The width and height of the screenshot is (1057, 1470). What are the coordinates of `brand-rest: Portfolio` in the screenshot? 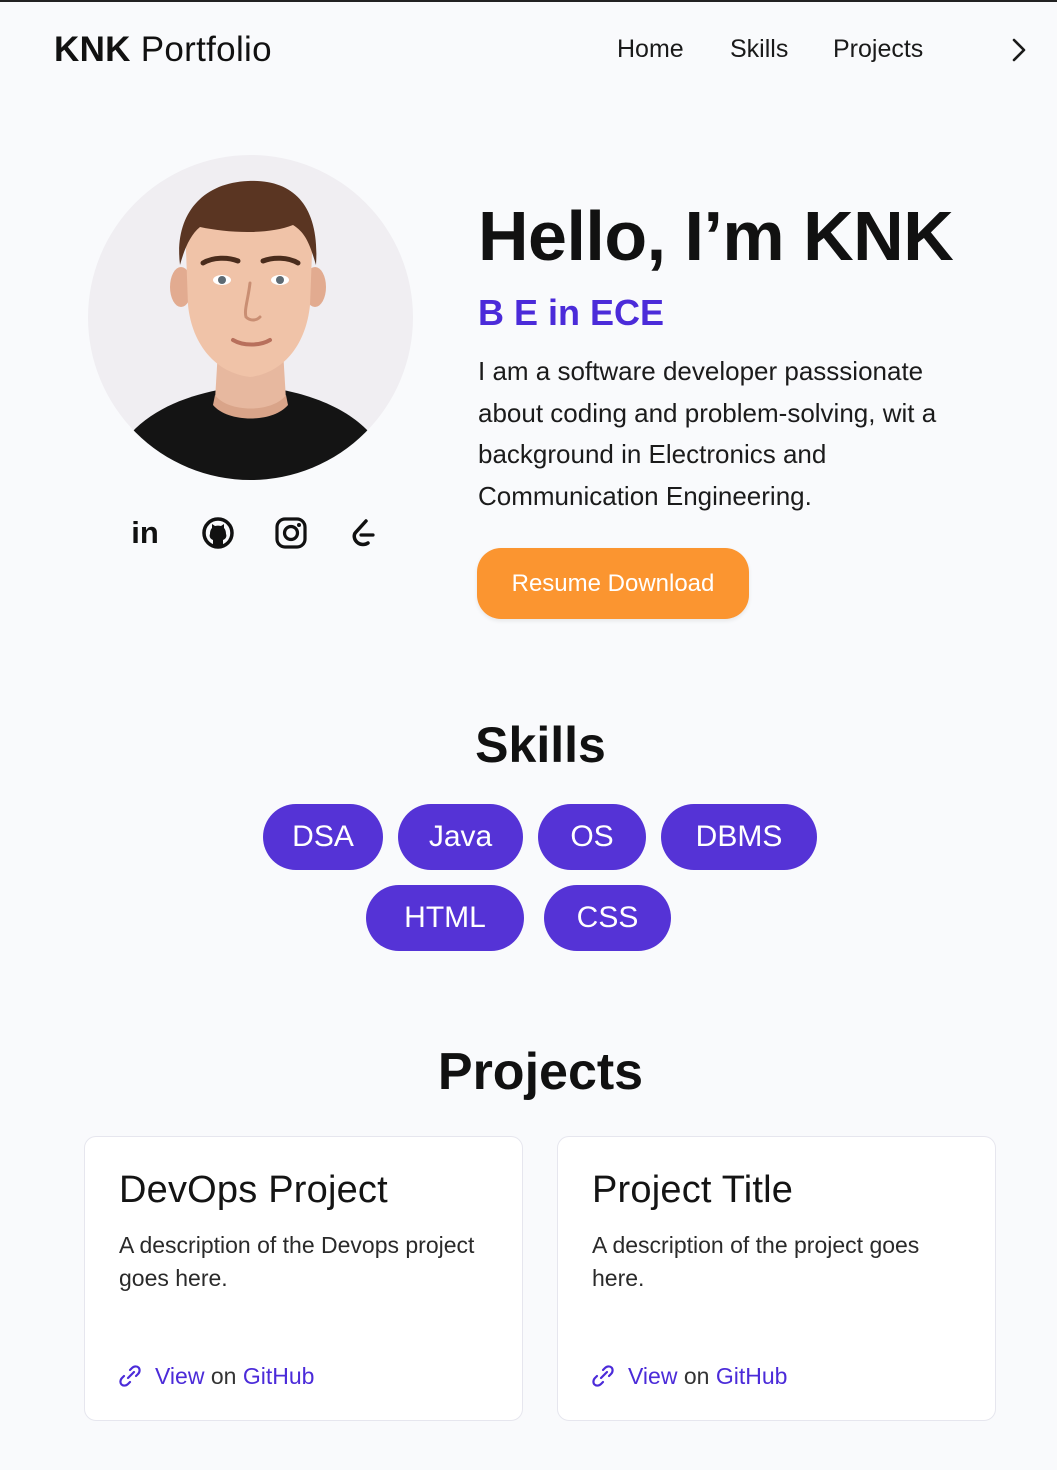 It's located at (206, 49).